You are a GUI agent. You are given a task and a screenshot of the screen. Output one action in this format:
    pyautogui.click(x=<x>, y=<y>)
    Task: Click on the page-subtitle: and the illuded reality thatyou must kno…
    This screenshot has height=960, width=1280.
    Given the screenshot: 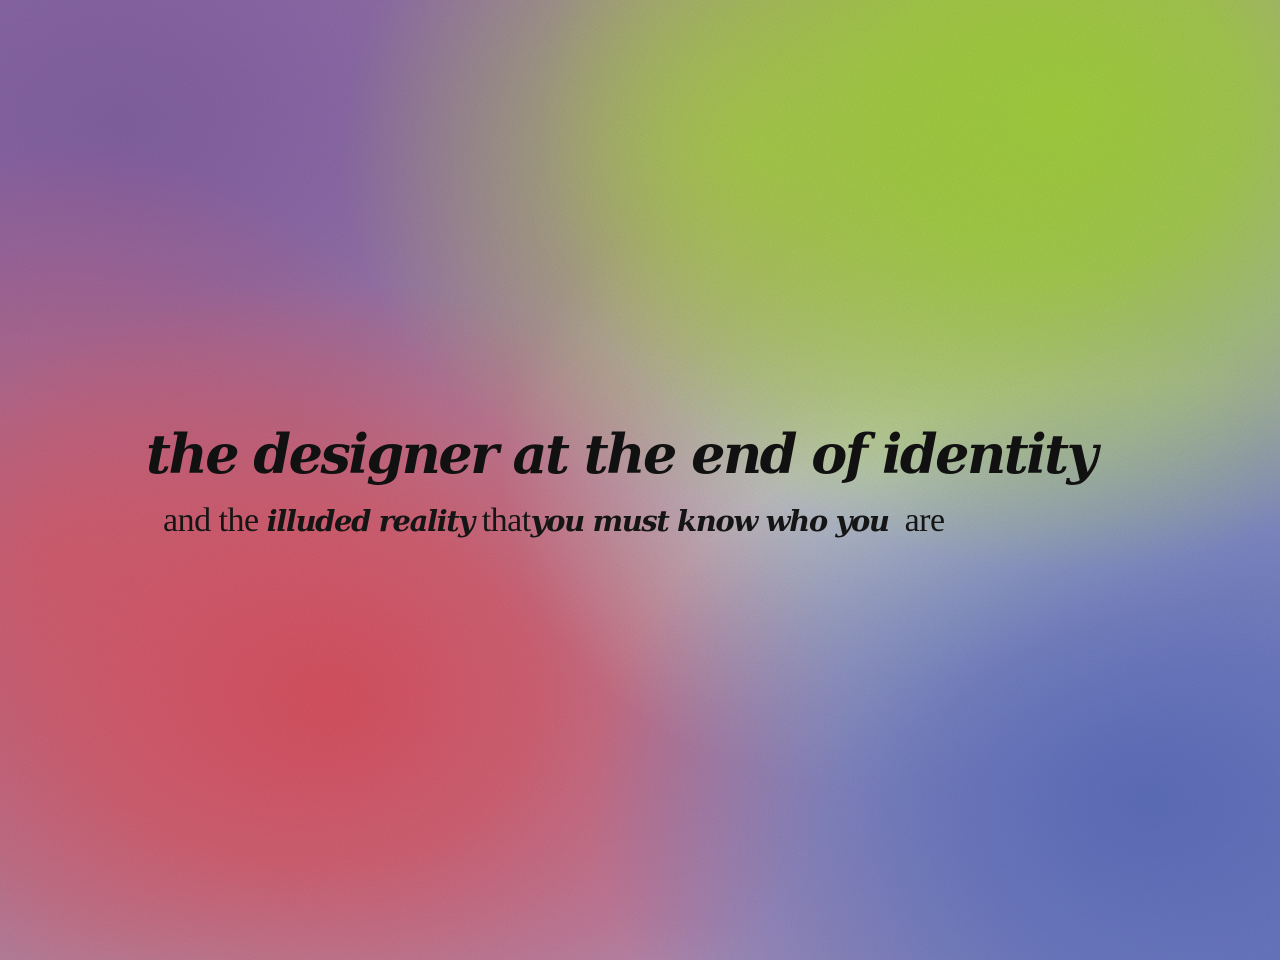 What is the action you would take?
    pyautogui.click(x=640, y=521)
    